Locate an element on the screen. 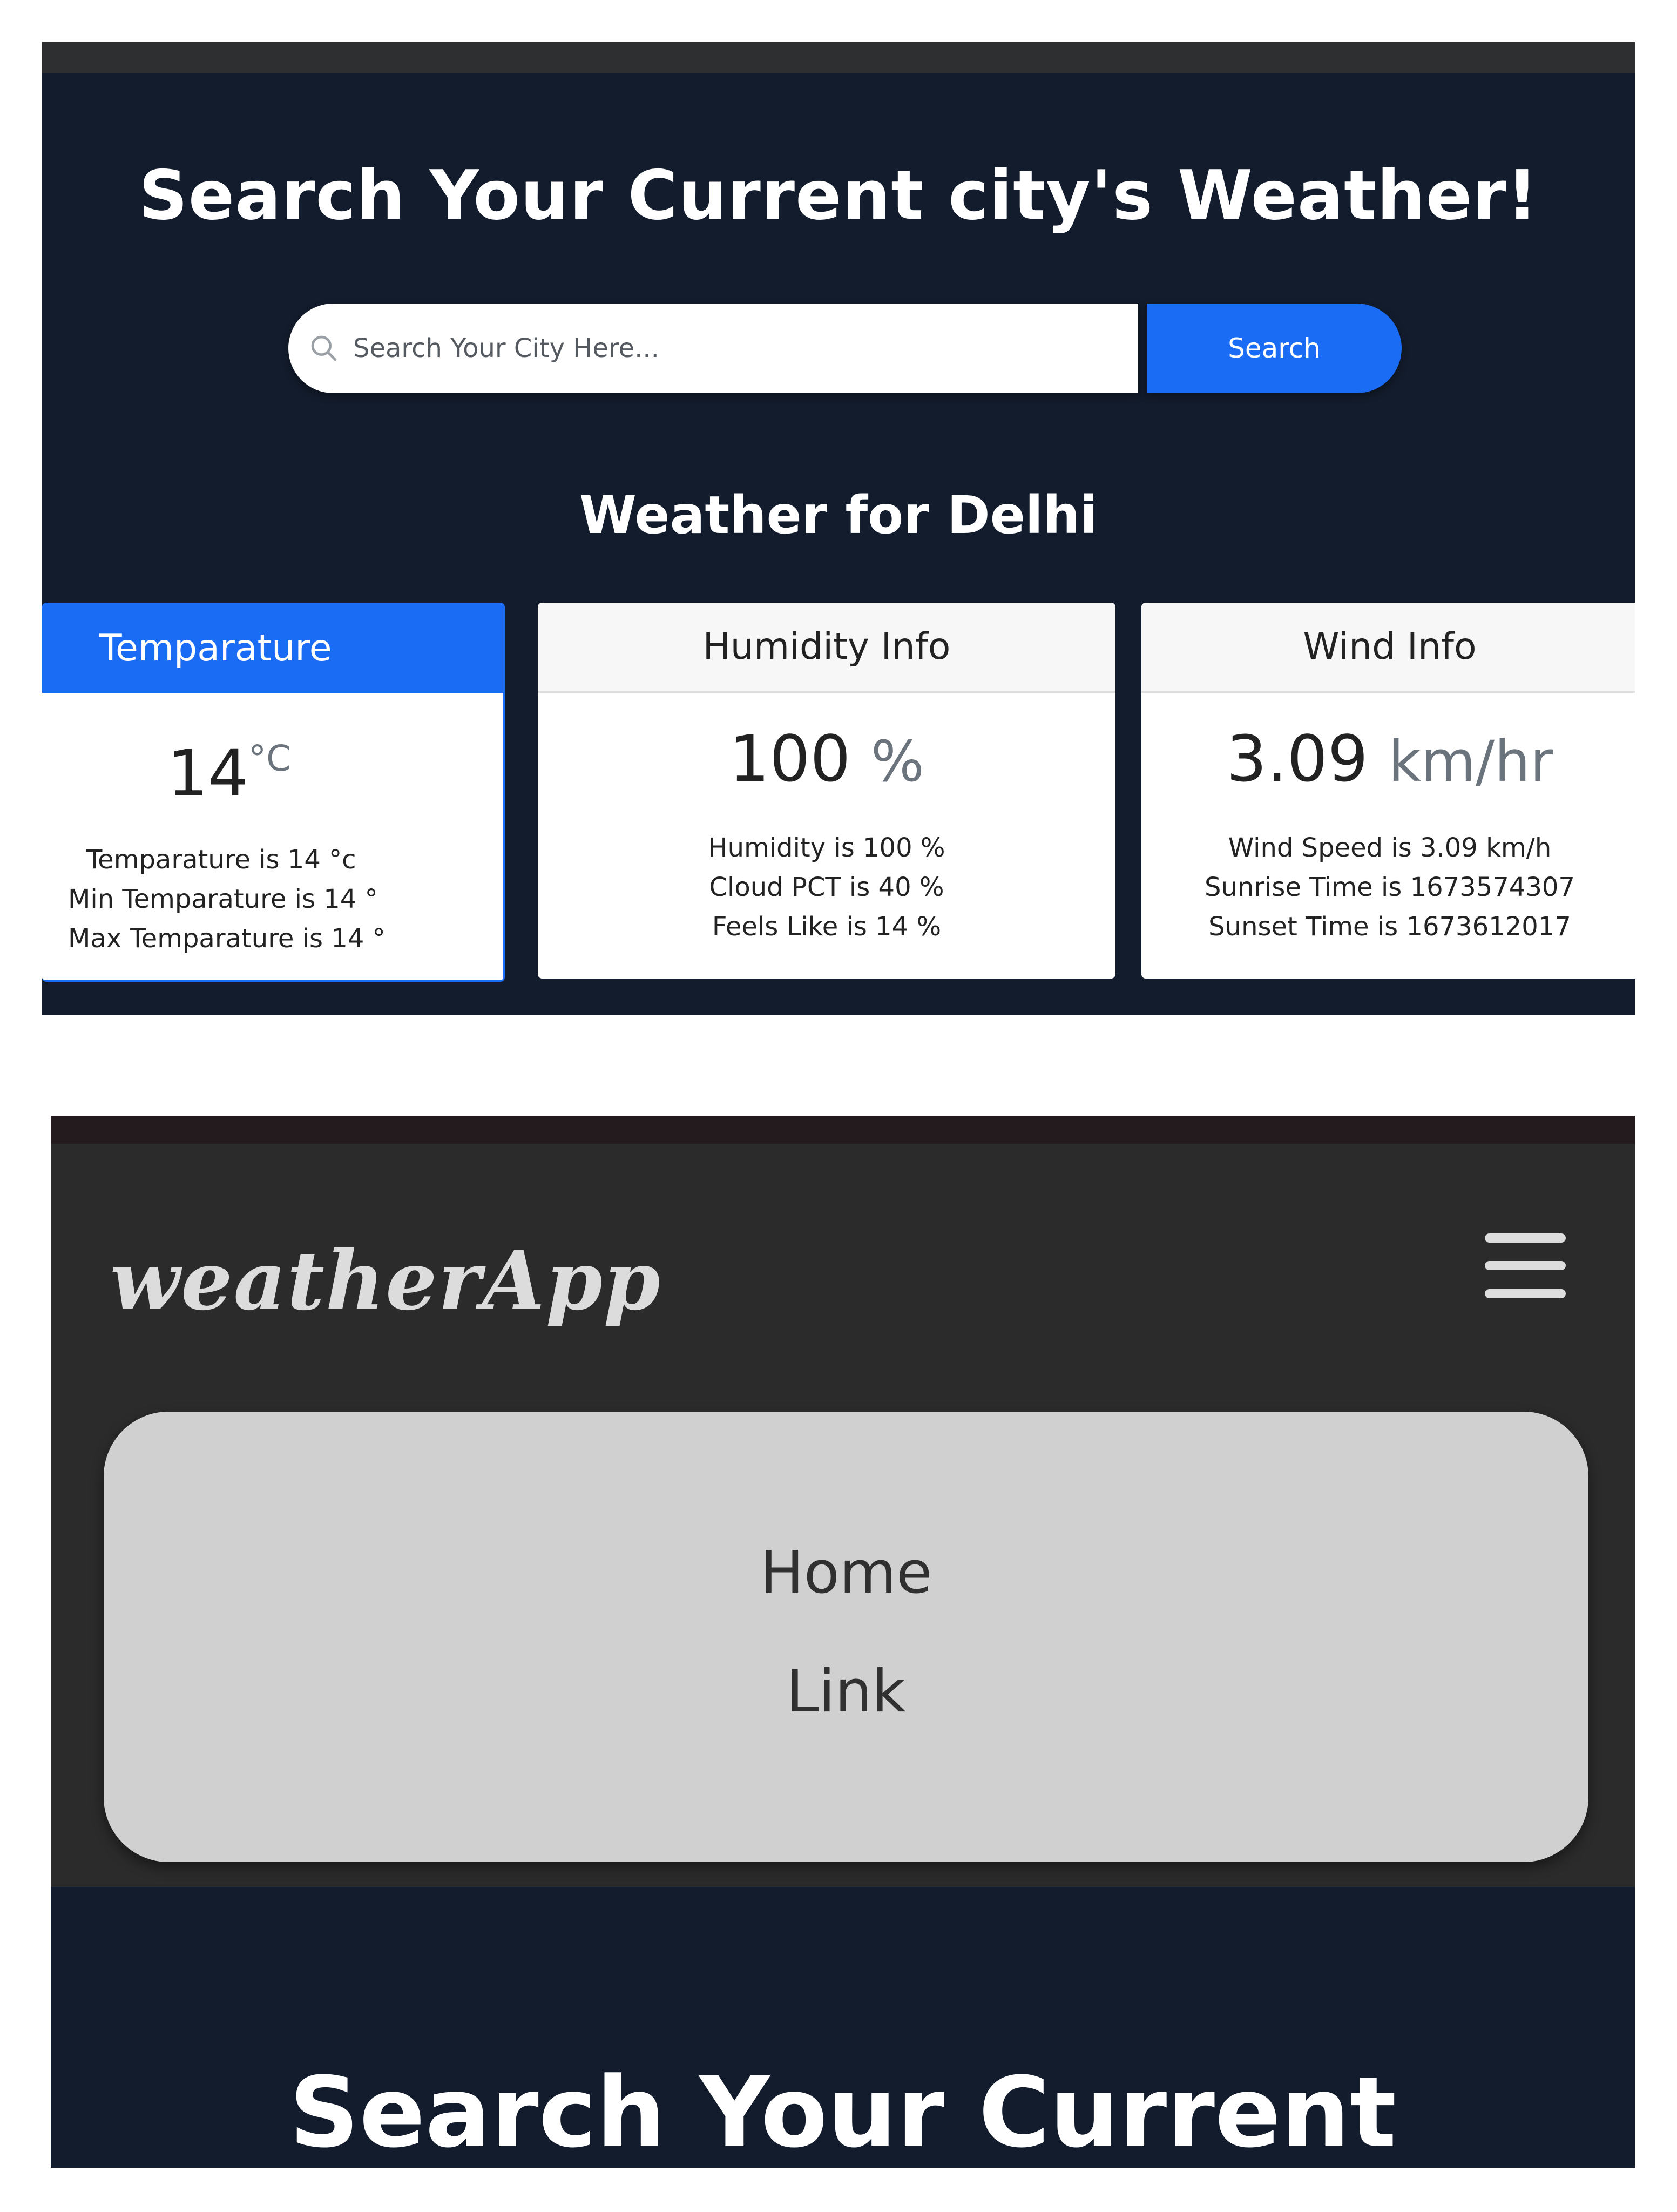  wind-unit: km/hr is located at coordinates (1471, 761).